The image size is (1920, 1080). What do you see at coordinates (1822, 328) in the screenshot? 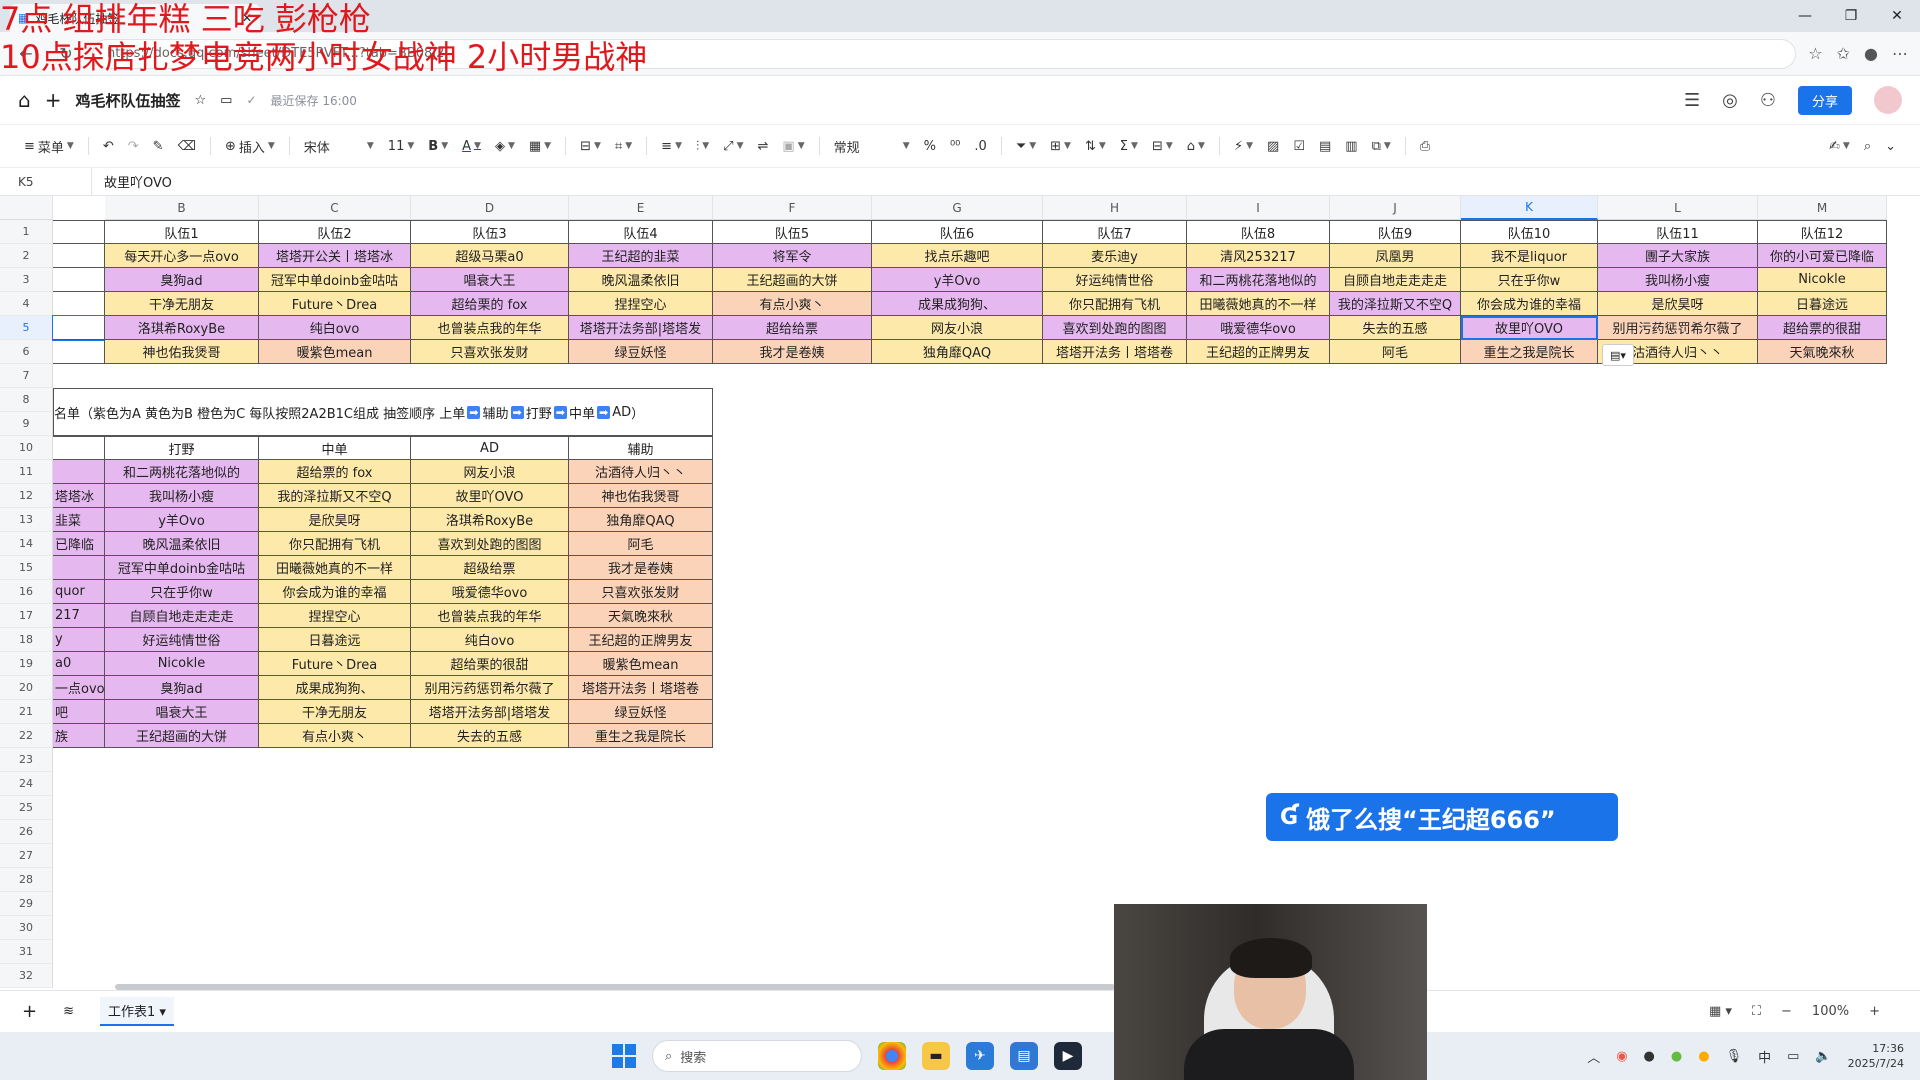
I see `team-member-cell: 超给票的很甜` at bounding box center [1822, 328].